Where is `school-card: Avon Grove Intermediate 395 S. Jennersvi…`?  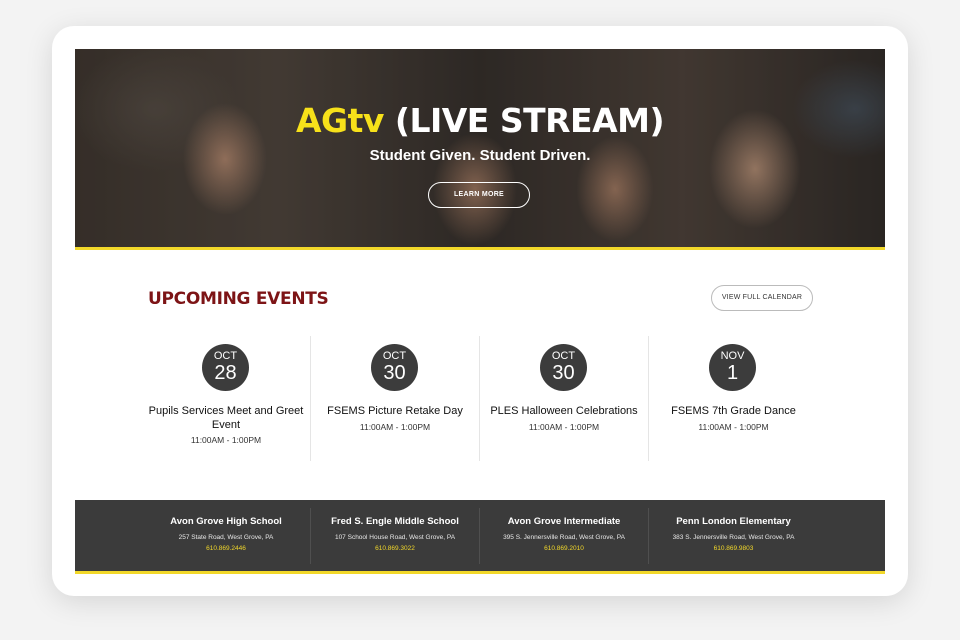
school-card: Avon Grove Intermediate 395 S. Jennersvi… is located at coordinates (564, 536).